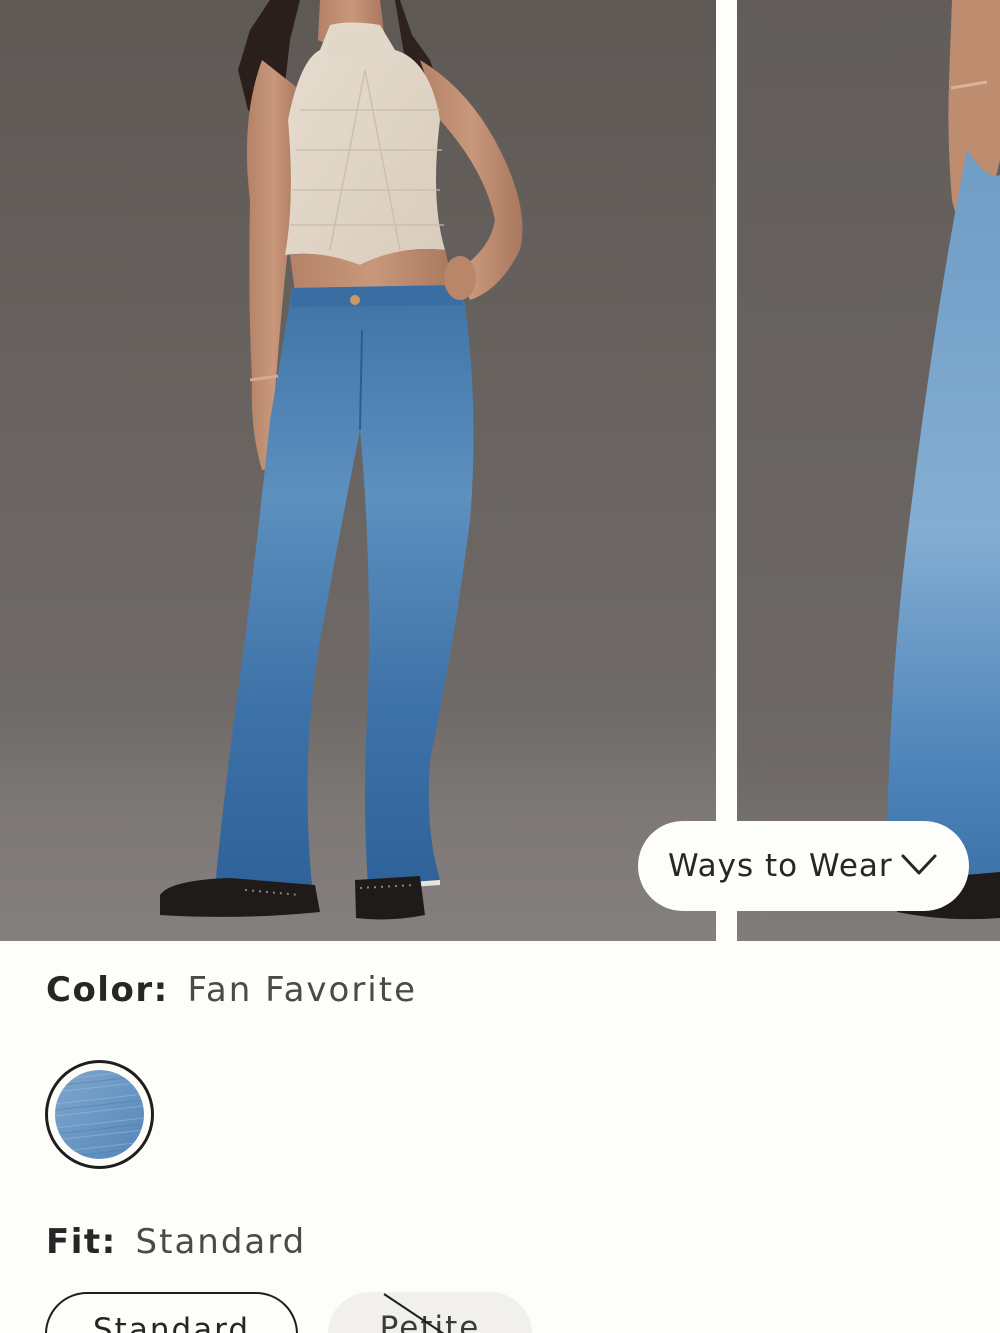 The width and height of the screenshot is (1000, 1333). Describe the element at coordinates (81, 1242) in the screenshot. I see `fit-label: Fit:` at that location.